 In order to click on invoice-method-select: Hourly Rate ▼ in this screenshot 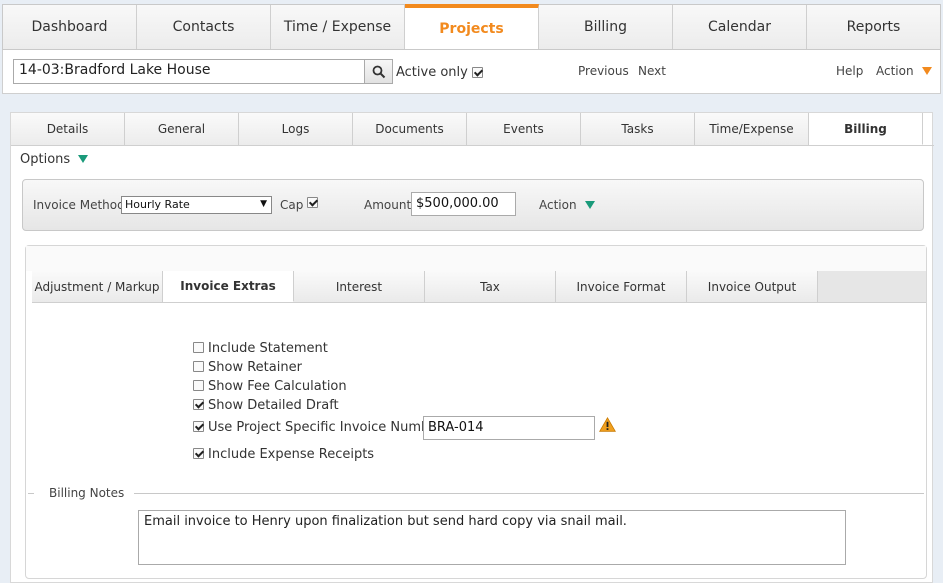, I will do `click(196, 205)`.